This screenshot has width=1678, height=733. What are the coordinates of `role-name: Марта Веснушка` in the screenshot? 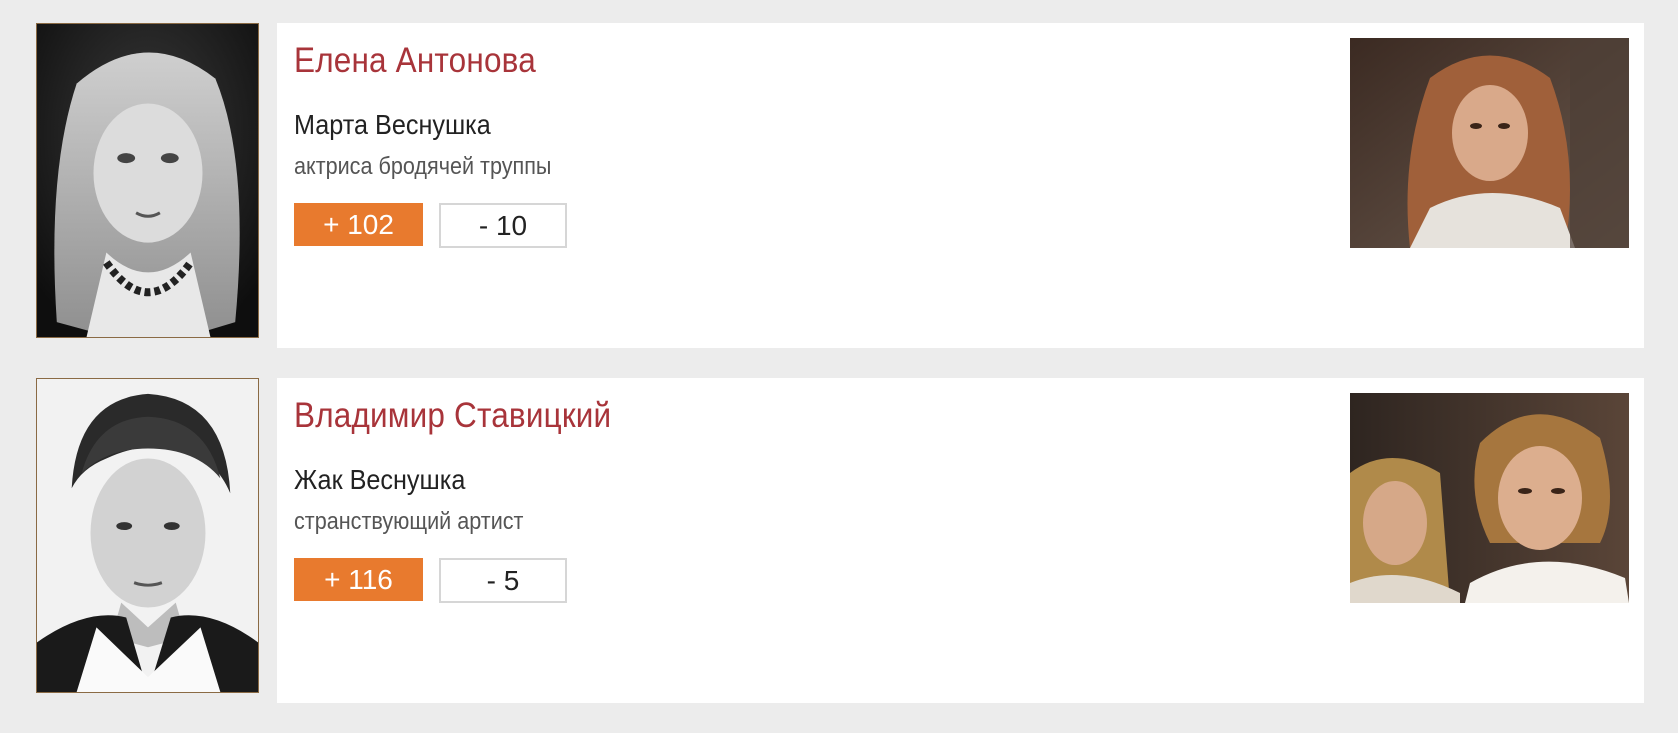 It's located at (392, 124).